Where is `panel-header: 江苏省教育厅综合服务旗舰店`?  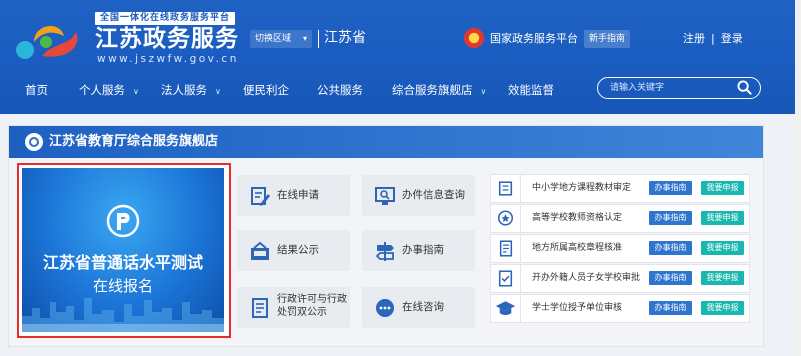
panel-header: 江苏省教育厅综合服务旗舰店 is located at coordinates (386, 142).